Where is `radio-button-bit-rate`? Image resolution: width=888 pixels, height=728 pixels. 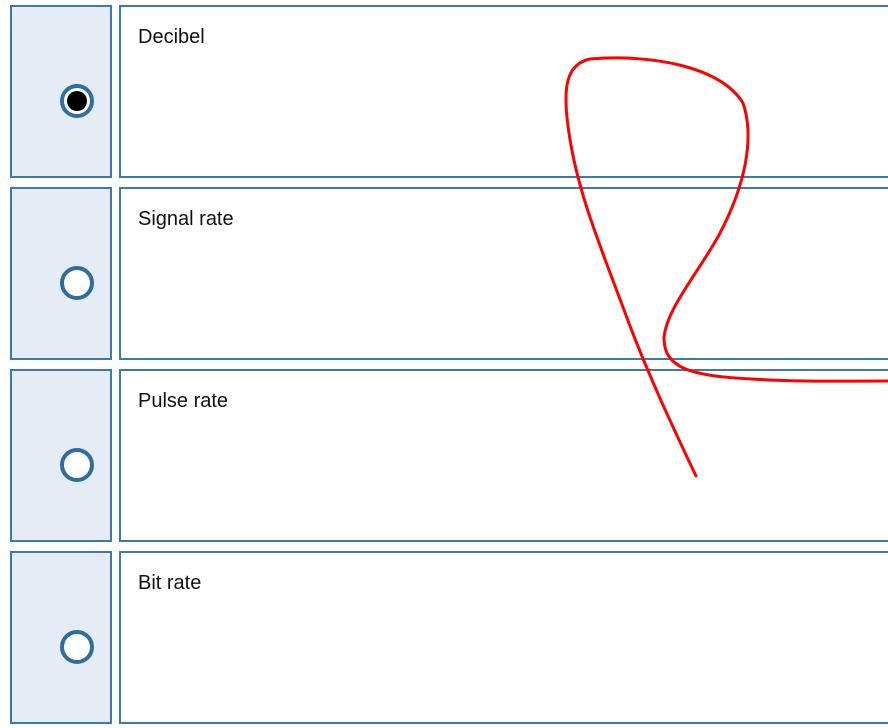 radio-button-bit-rate is located at coordinates (77, 647).